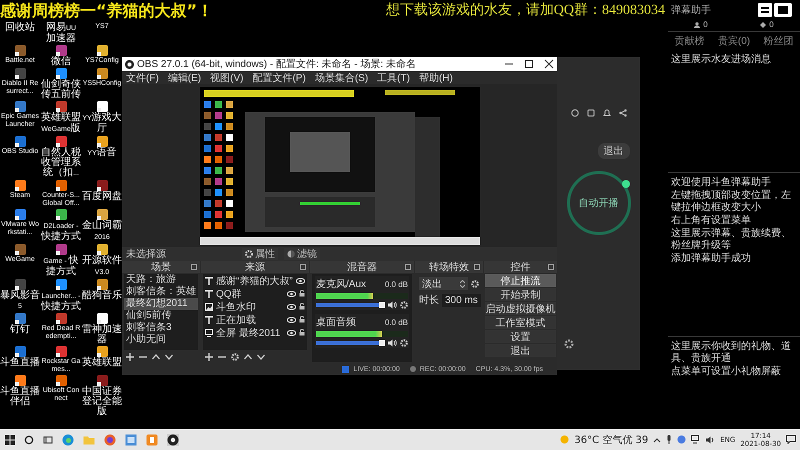  Describe the element at coordinates (173, 440) in the screenshot. I see `obs-logo-icon` at that location.